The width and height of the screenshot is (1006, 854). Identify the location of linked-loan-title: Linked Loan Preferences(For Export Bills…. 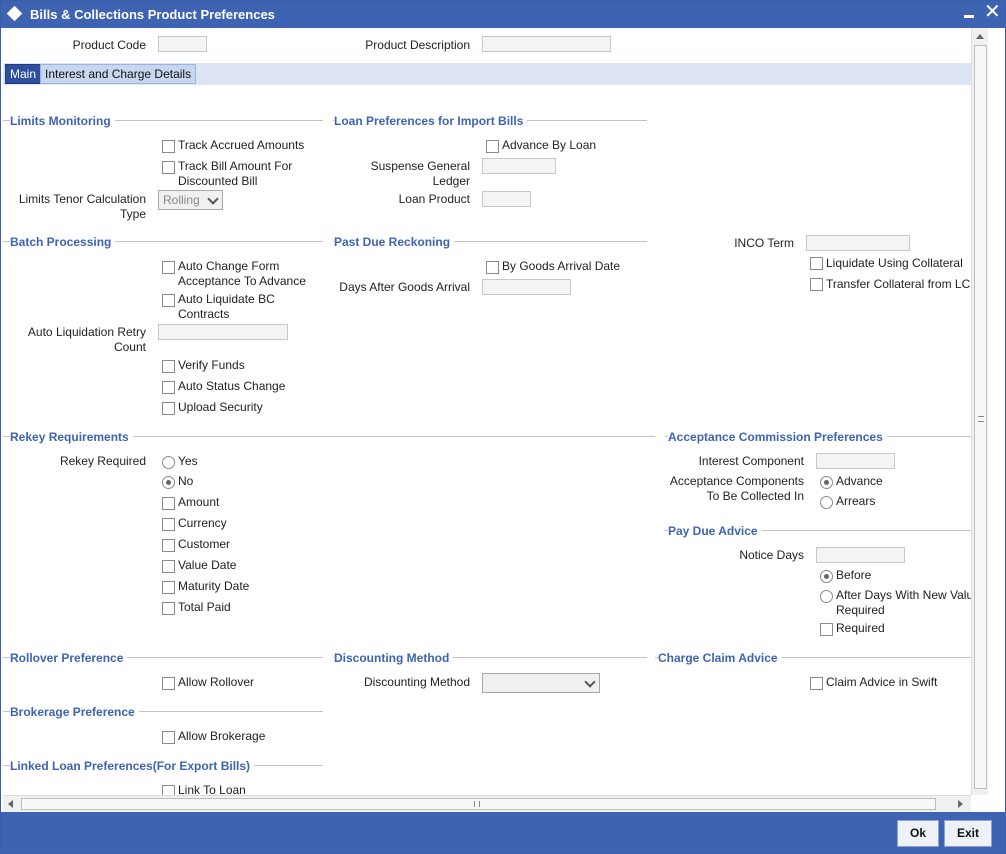
(132, 766).